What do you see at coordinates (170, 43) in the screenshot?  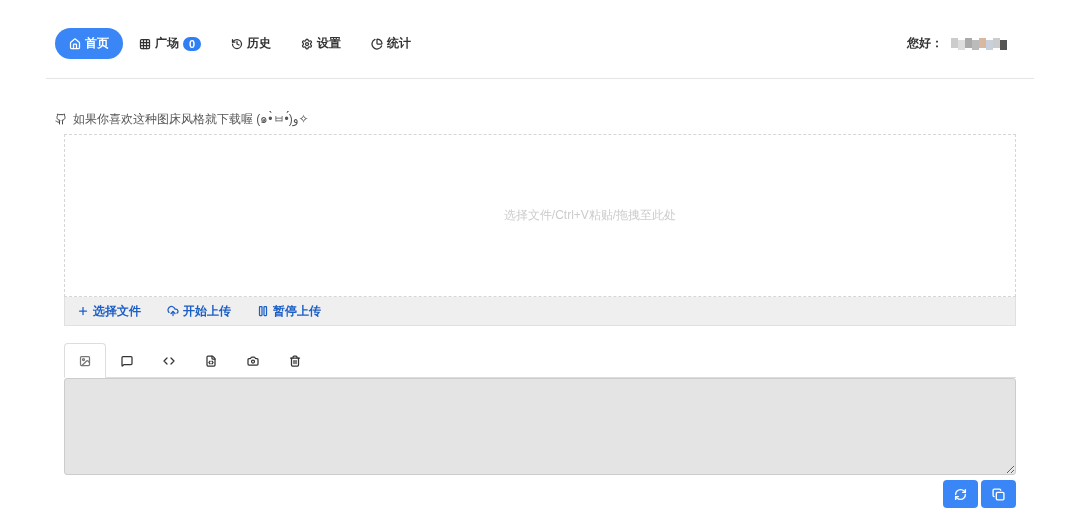 I see `nav-tab: 广场 0` at bounding box center [170, 43].